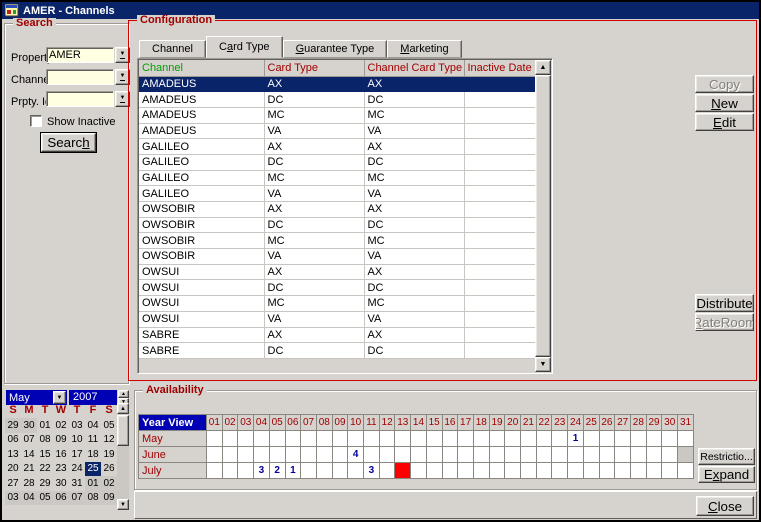 The image size is (761, 522). What do you see at coordinates (337, 178) in the screenshot?
I see `table-row: GALILEO MC MC` at bounding box center [337, 178].